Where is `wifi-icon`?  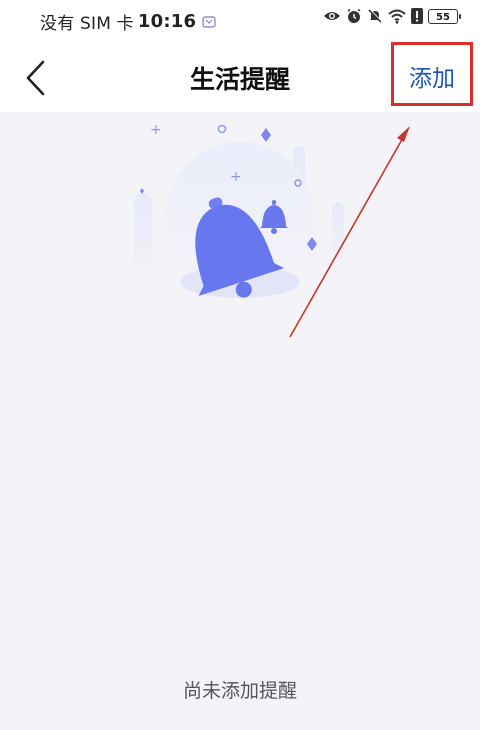 wifi-icon is located at coordinates (397, 16).